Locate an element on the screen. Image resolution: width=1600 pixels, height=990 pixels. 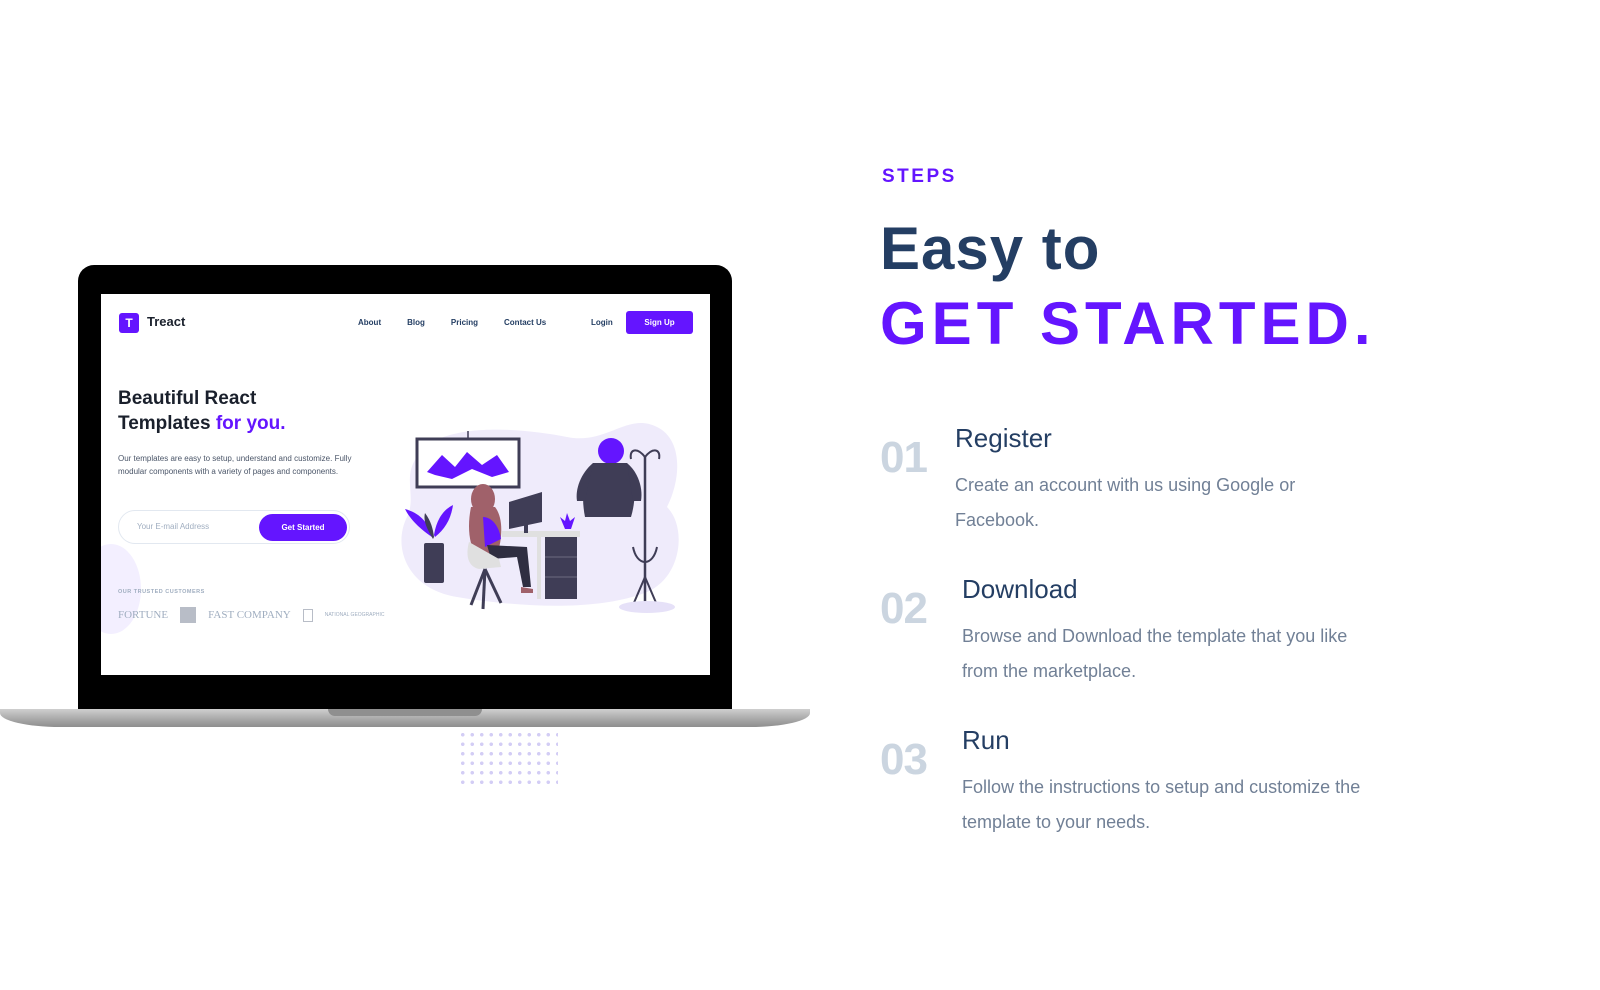
hero-title-plain: Templates is located at coordinates (167, 423).